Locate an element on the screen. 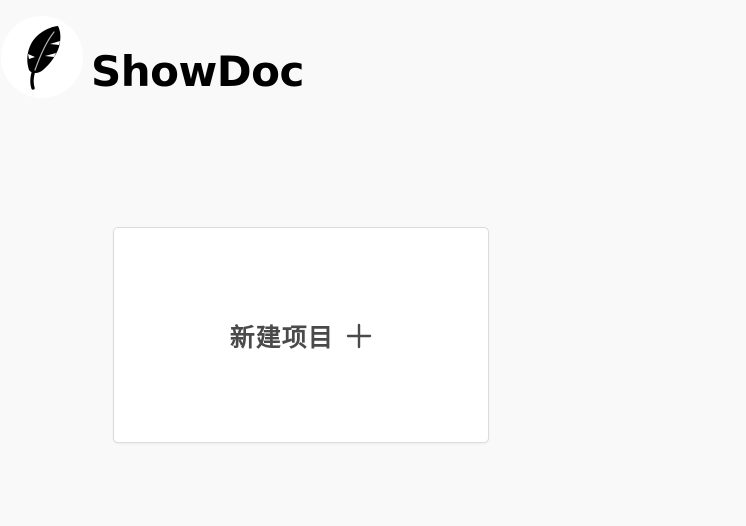 This screenshot has height=526, width=746. logo is located at coordinates (42, 57).